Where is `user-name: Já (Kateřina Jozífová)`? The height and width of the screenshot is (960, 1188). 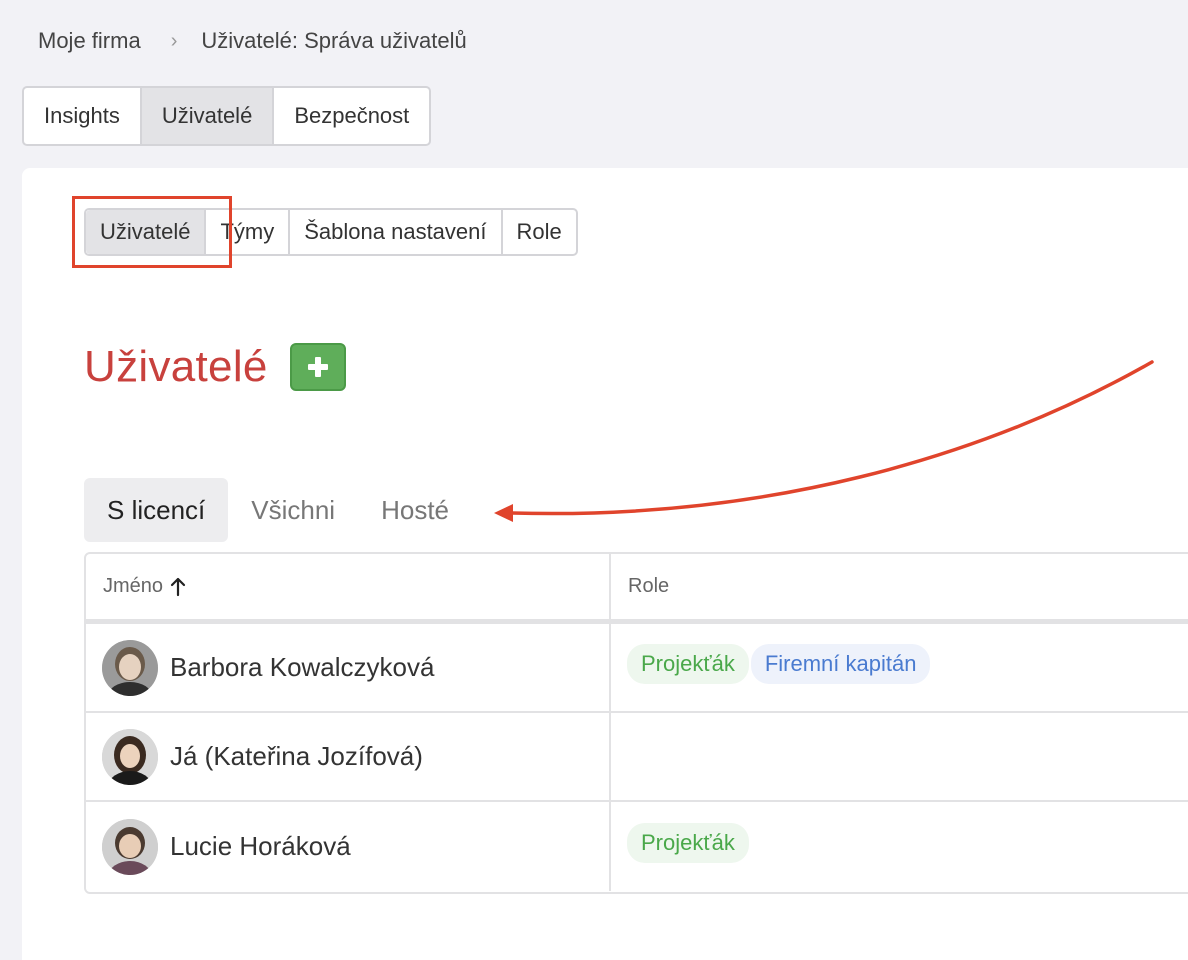 user-name: Já (Kateřina Jozífová) is located at coordinates (296, 756).